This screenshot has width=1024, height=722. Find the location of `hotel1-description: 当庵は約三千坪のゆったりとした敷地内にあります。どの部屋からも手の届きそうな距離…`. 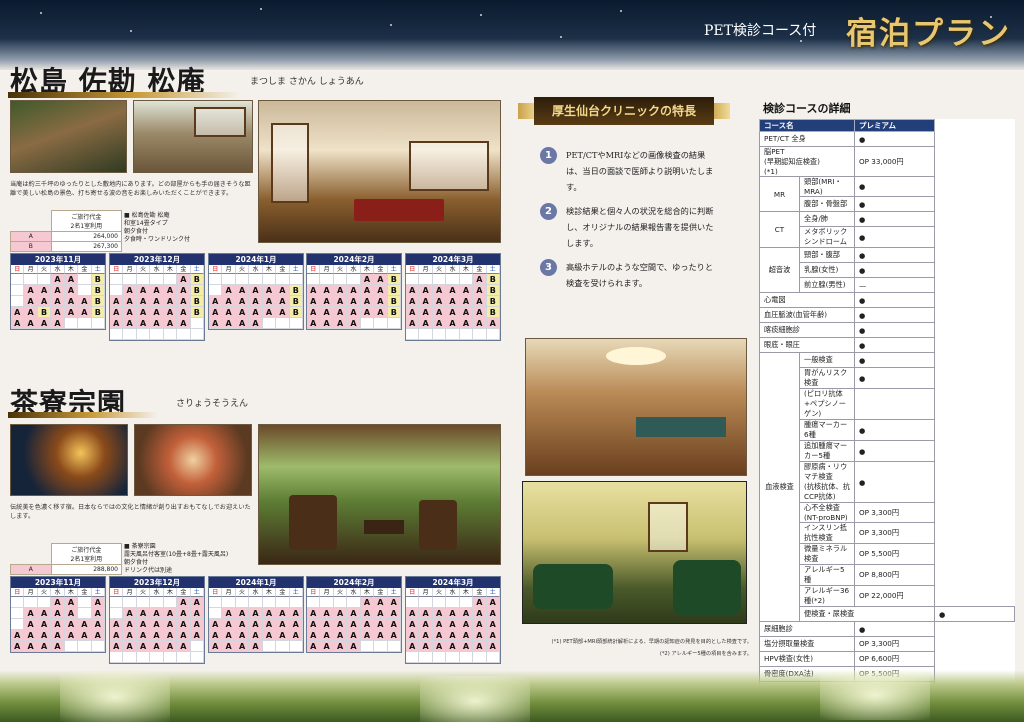

hotel1-description: 当庵は約三千坪のゆったりとした敷地内にあります。どの部屋からも手の届きそうな距離… is located at coordinates (130, 189).